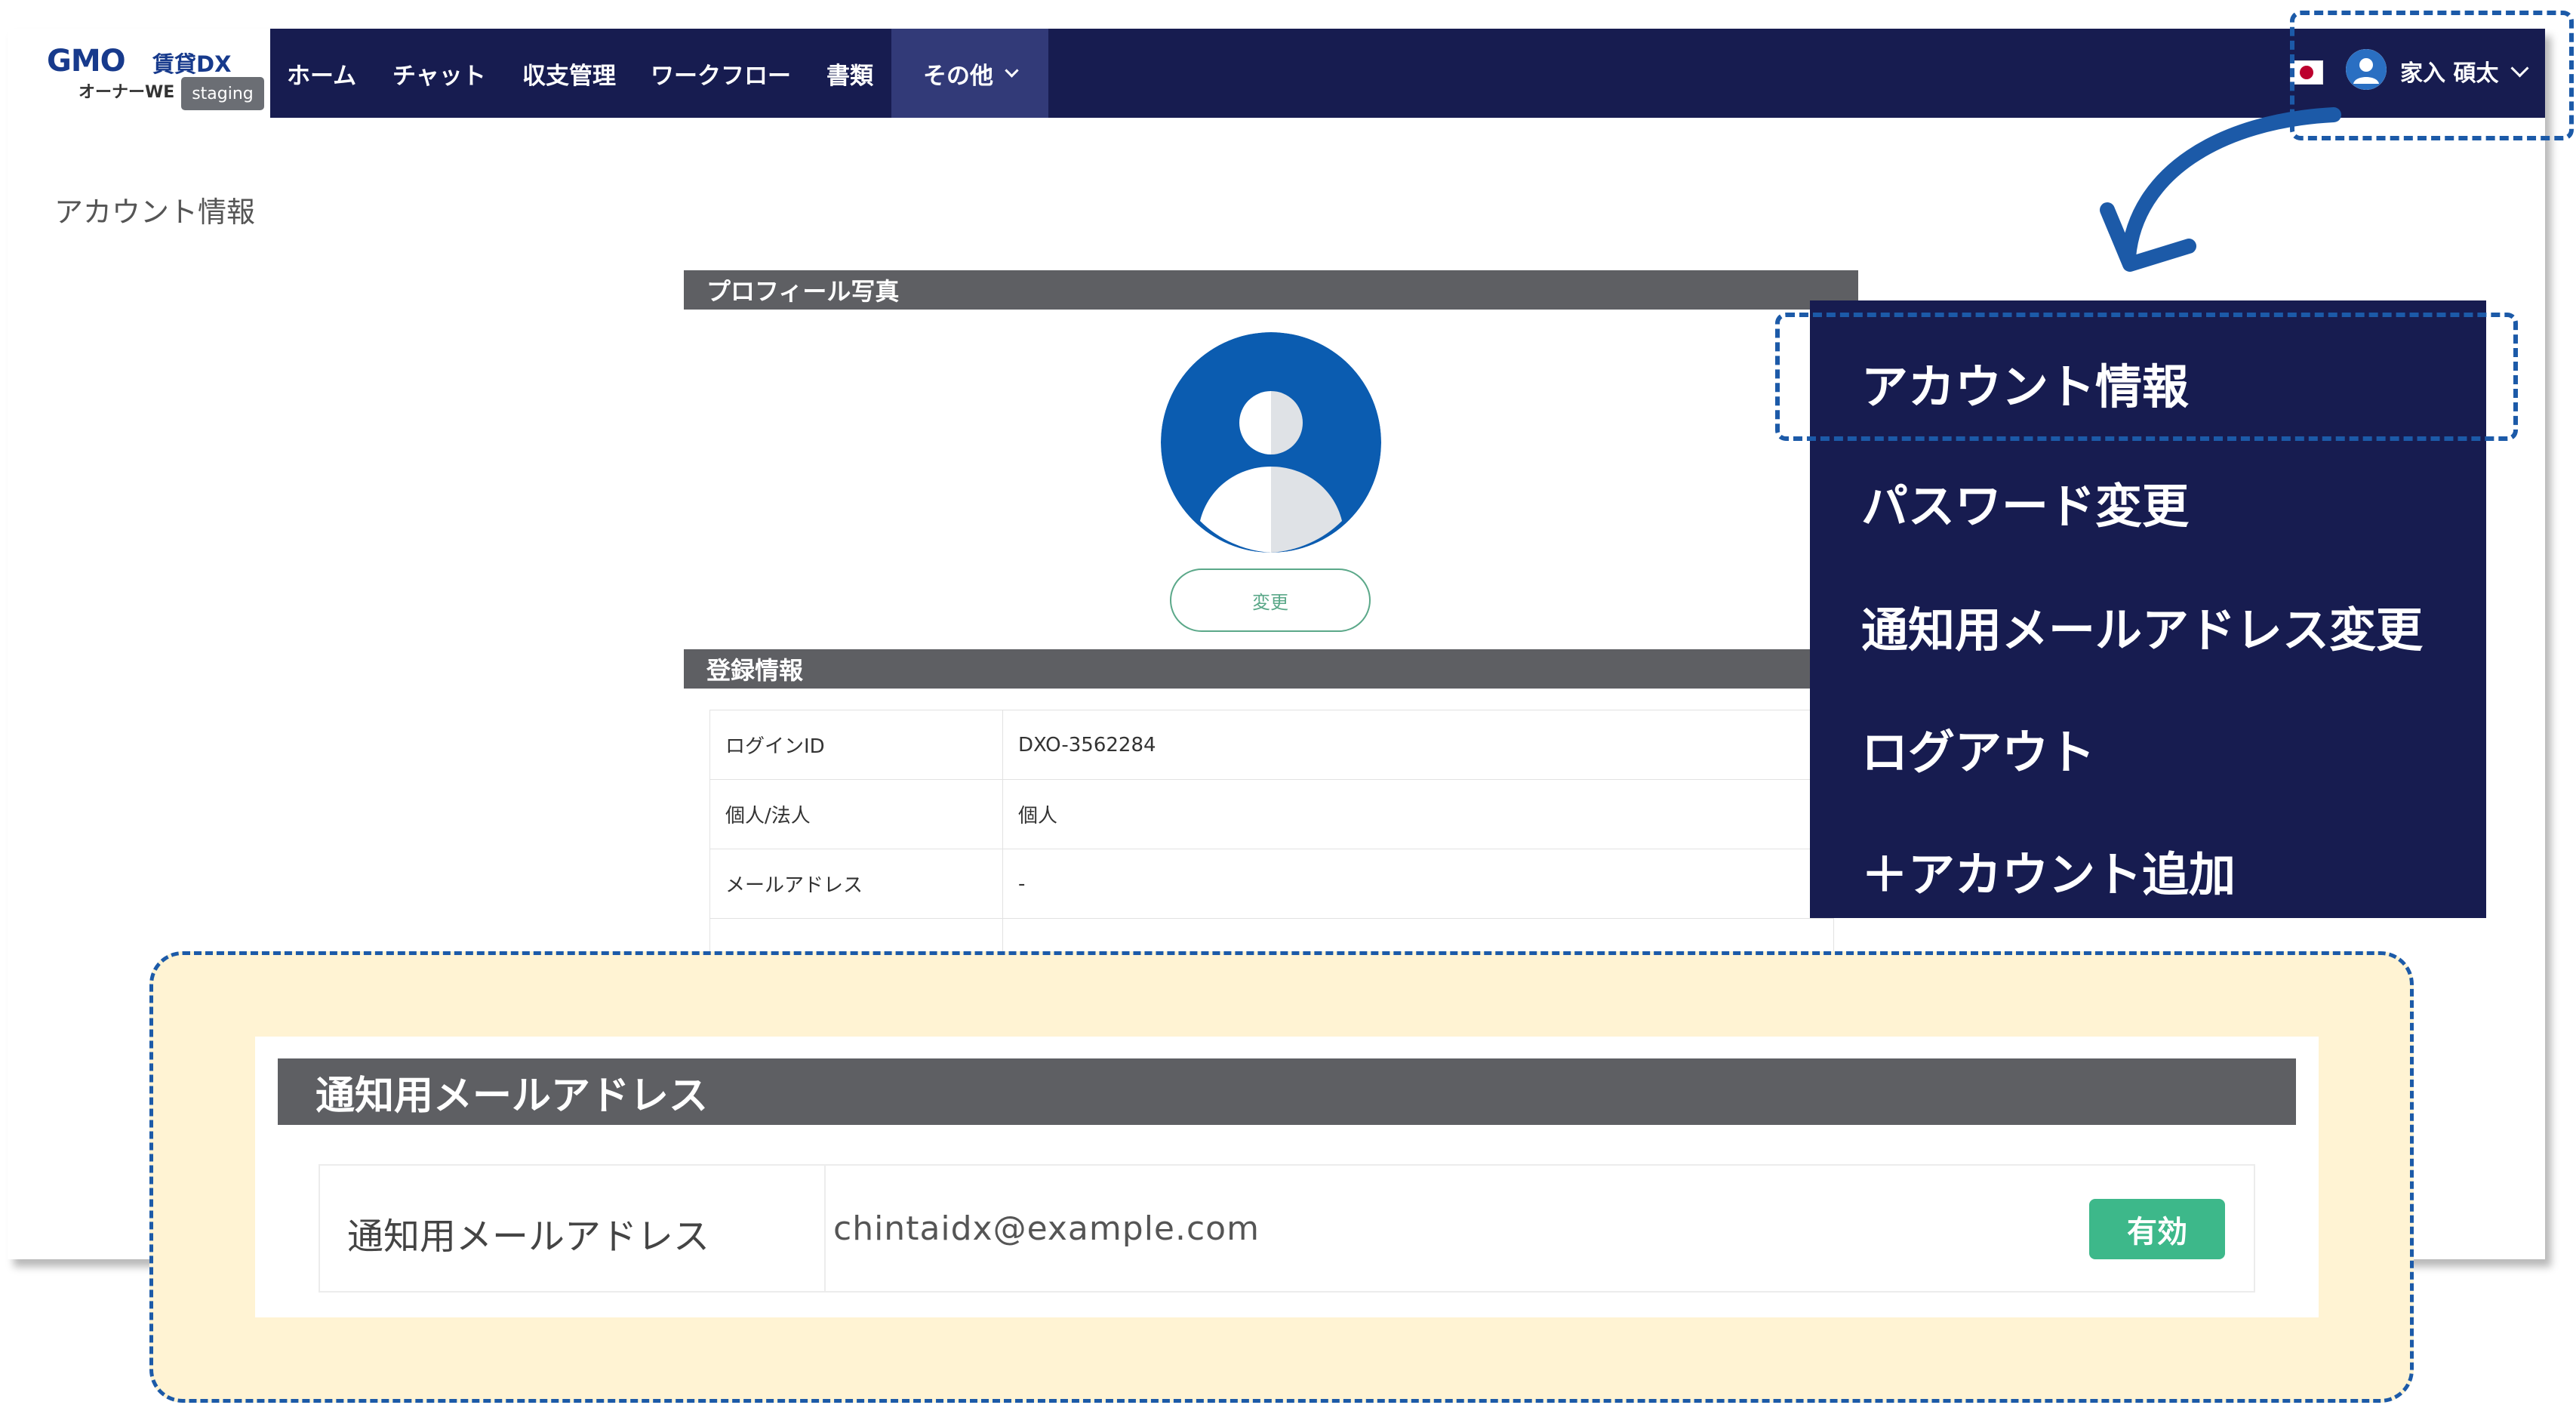 Image resolution: width=2576 pixels, height=1405 pixels. What do you see at coordinates (1418, 884) in the screenshot?
I see `row-value: -` at bounding box center [1418, 884].